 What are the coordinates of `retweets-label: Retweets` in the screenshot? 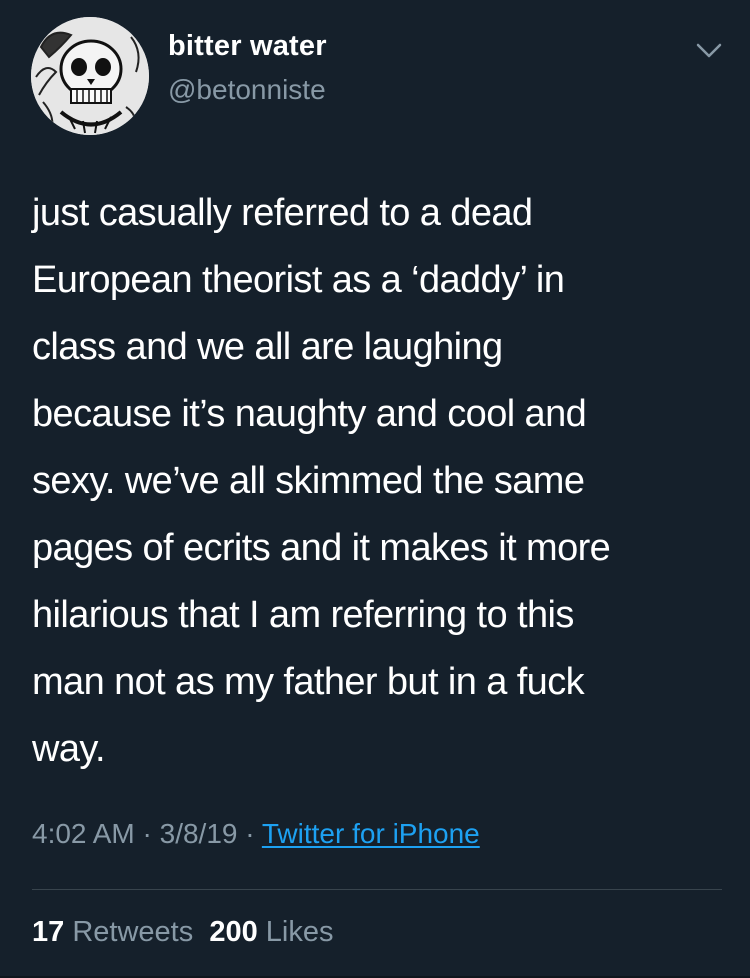 It's located at (133, 932).